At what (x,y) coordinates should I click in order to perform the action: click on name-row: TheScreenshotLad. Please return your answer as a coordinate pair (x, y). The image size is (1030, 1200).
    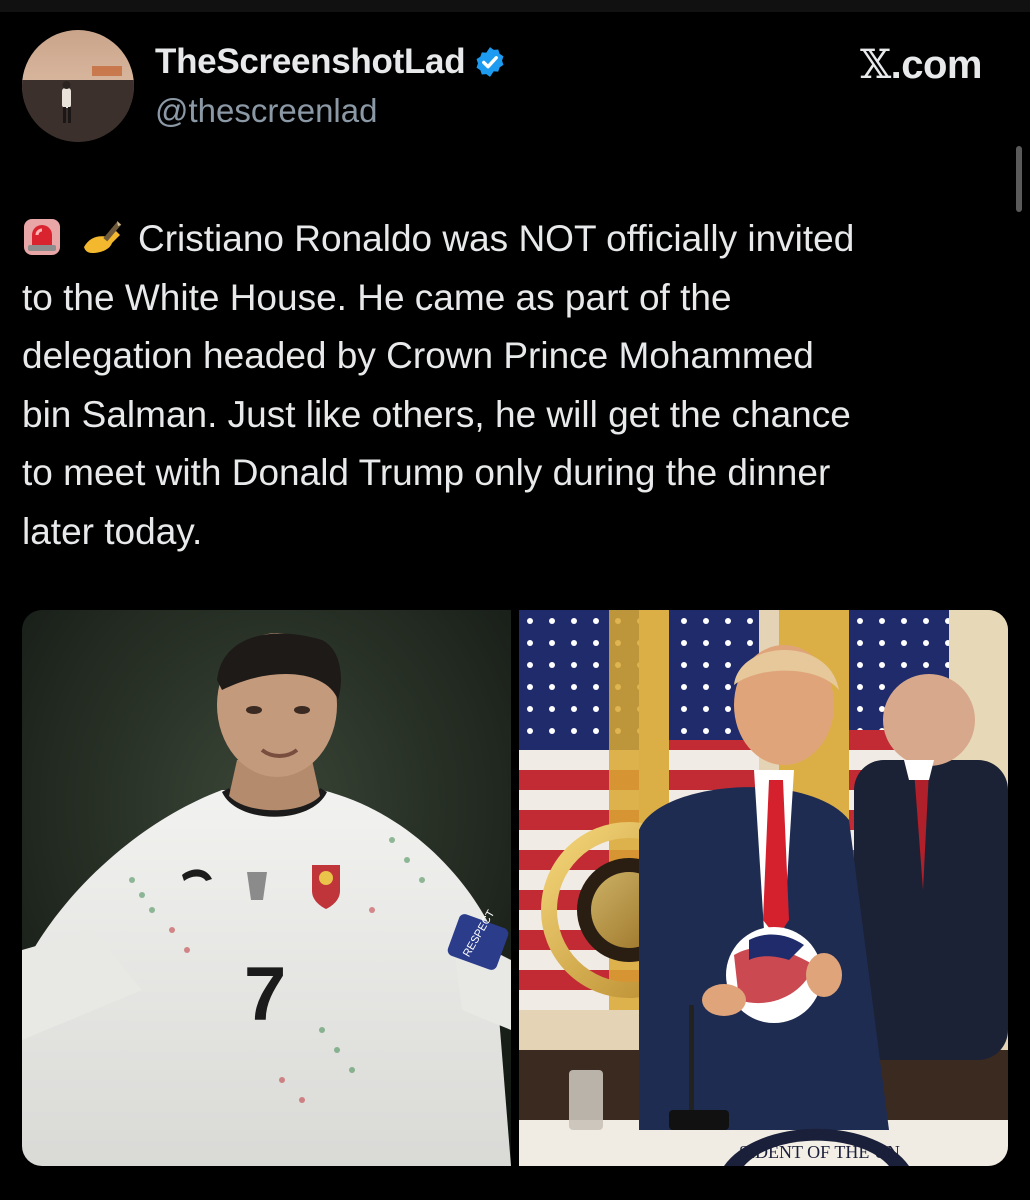
    Looking at the image, I should click on (331, 62).